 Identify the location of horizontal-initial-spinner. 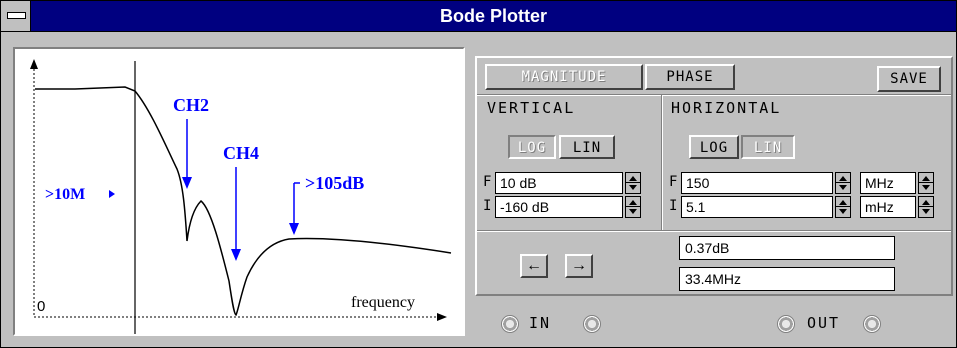
(843, 207).